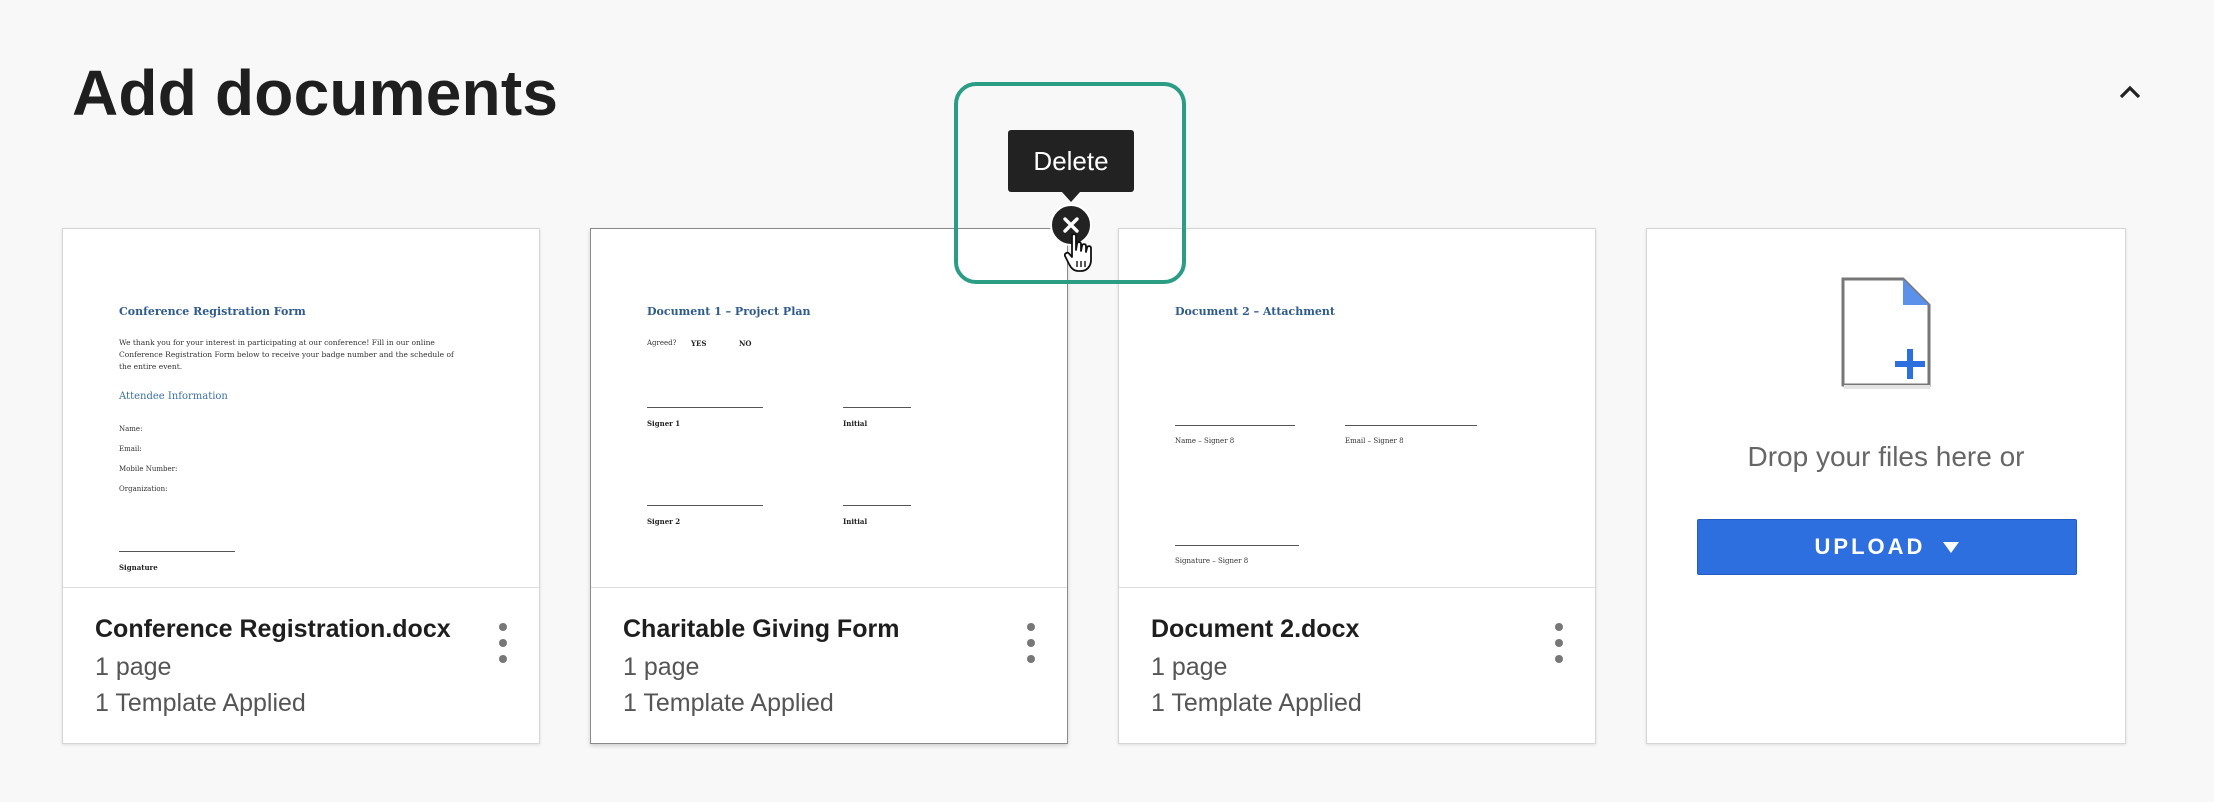 This screenshot has width=2214, height=802. What do you see at coordinates (273, 629) in the screenshot?
I see `document-name: Conference Registration.docx` at bounding box center [273, 629].